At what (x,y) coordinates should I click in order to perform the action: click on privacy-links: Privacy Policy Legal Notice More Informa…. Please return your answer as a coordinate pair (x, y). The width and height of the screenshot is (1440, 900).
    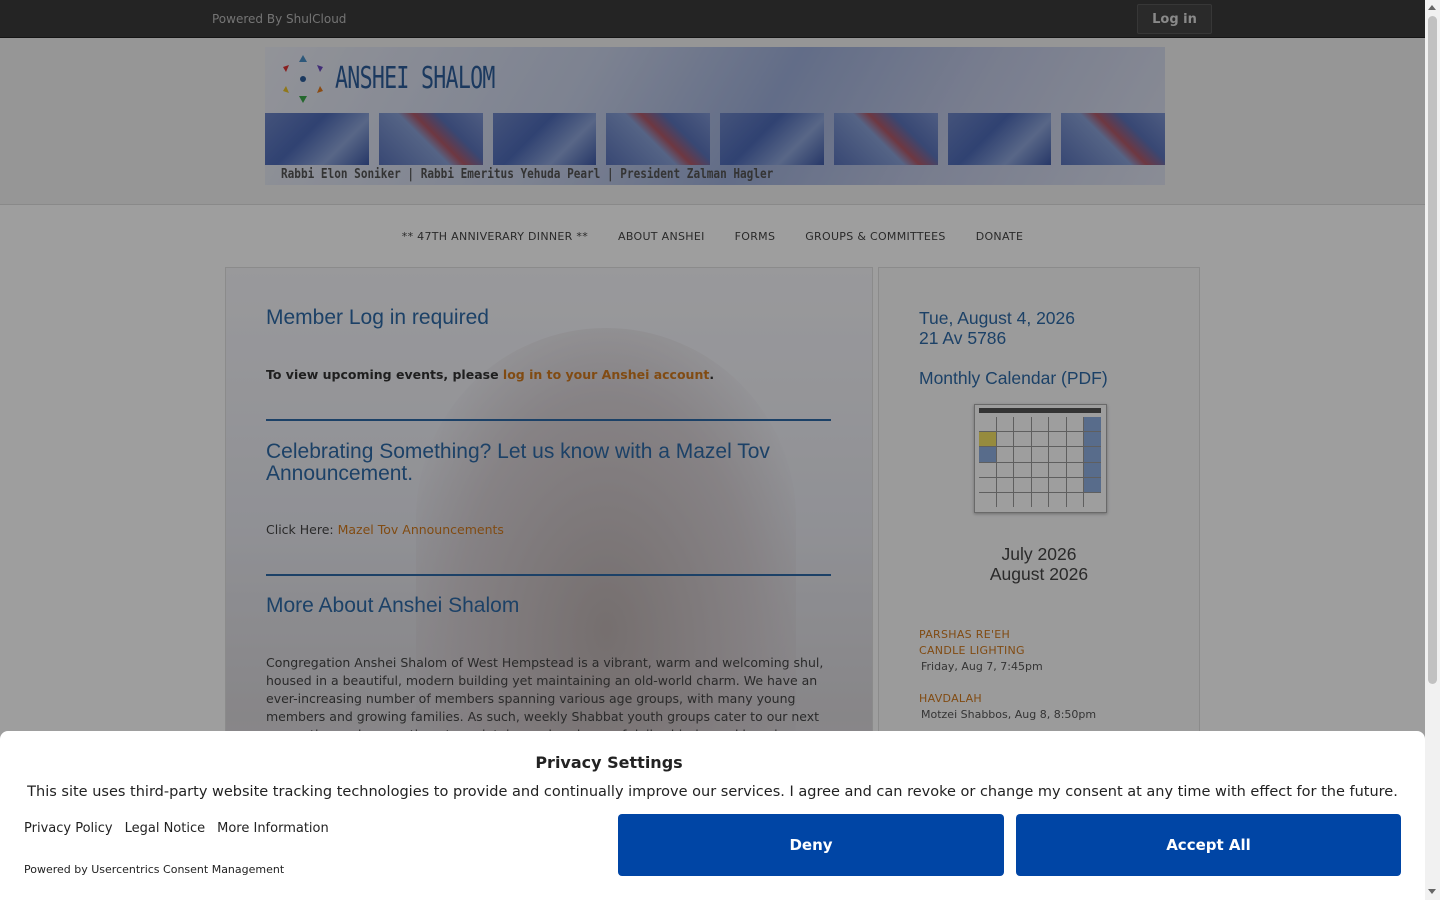
    Looking at the image, I should click on (176, 828).